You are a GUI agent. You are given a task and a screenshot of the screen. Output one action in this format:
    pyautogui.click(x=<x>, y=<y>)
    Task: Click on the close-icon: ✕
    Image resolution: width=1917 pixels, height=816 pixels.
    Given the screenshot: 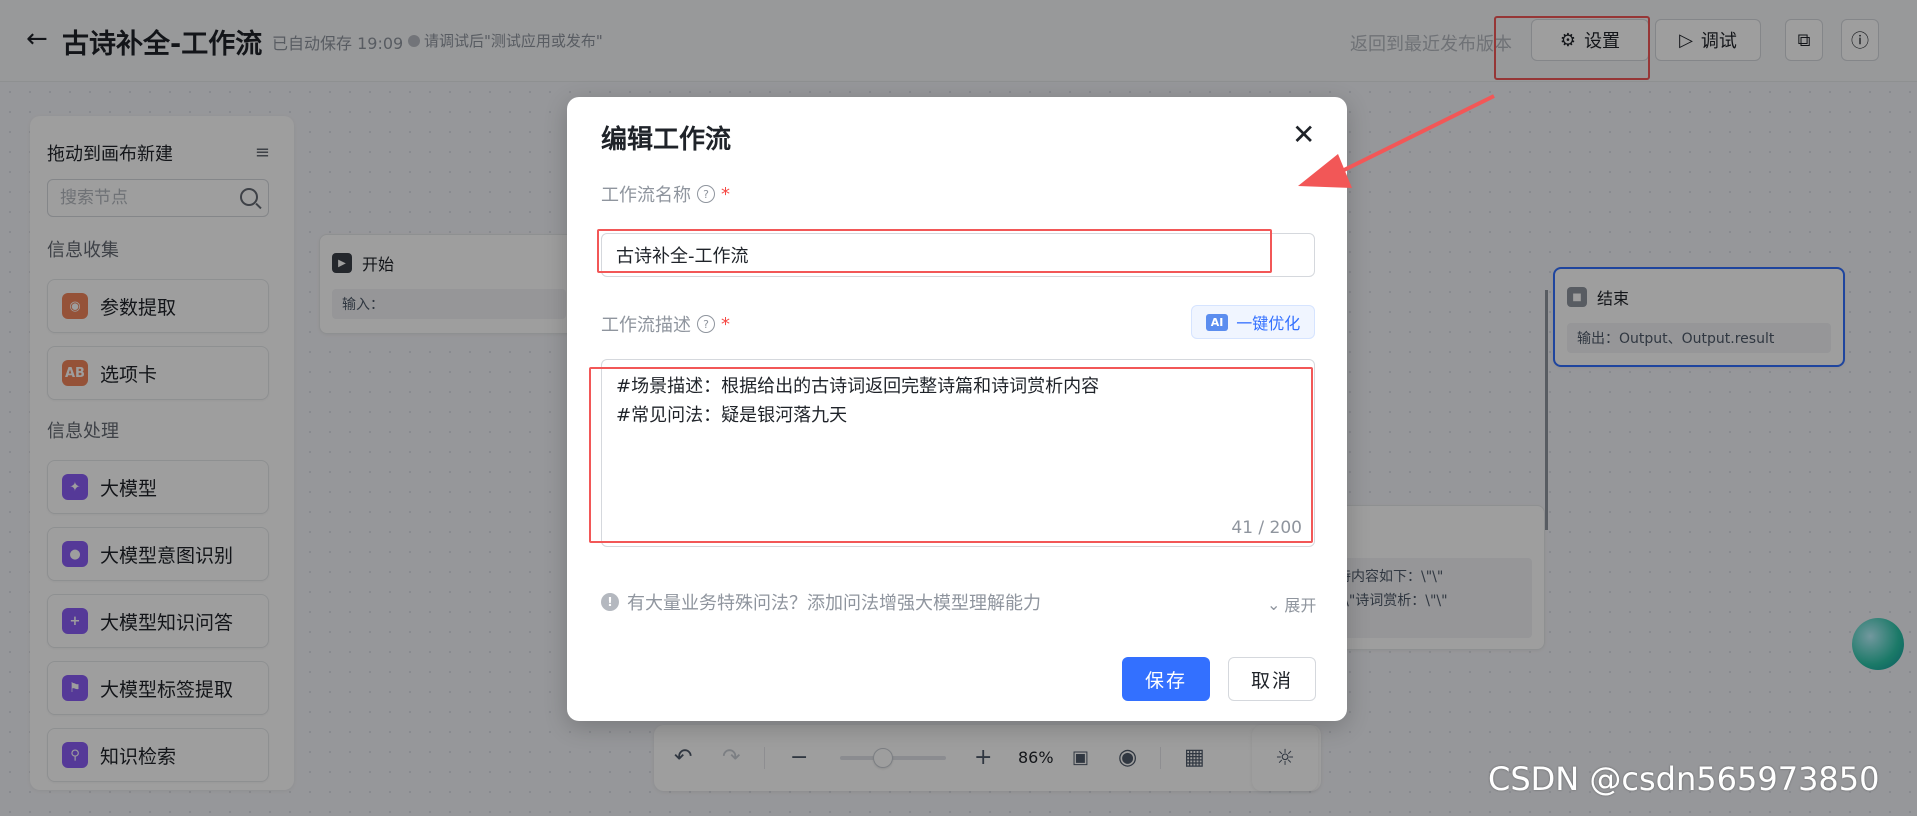 What is the action you would take?
    pyautogui.click(x=1303, y=135)
    